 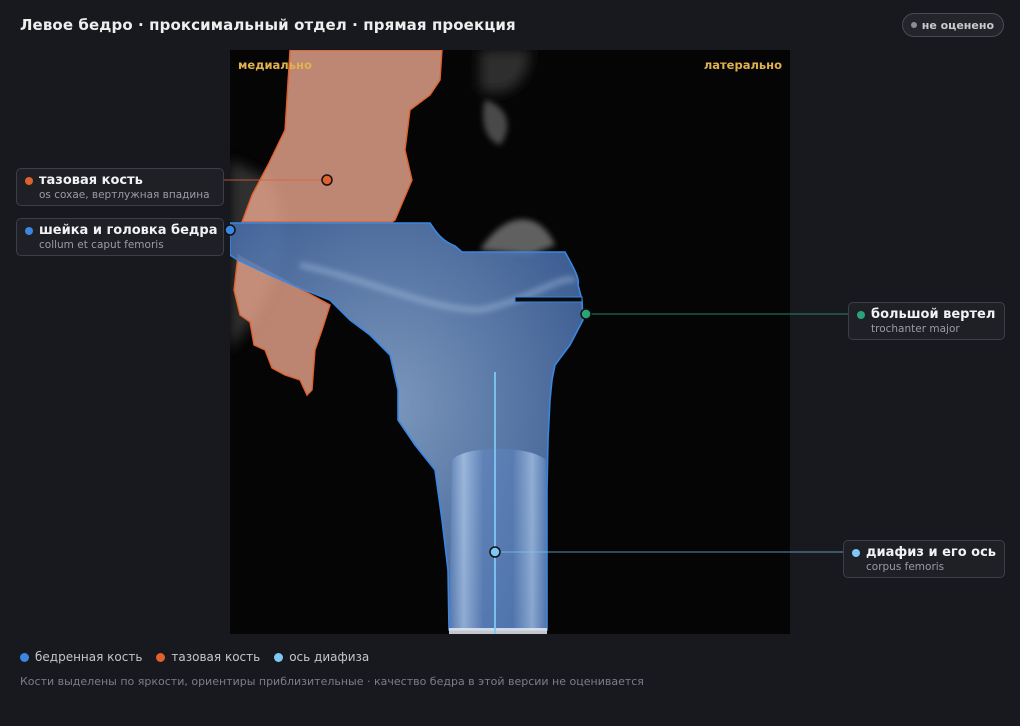 What do you see at coordinates (913, 25) in the screenshot?
I see `status-dot-icon` at bounding box center [913, 25].